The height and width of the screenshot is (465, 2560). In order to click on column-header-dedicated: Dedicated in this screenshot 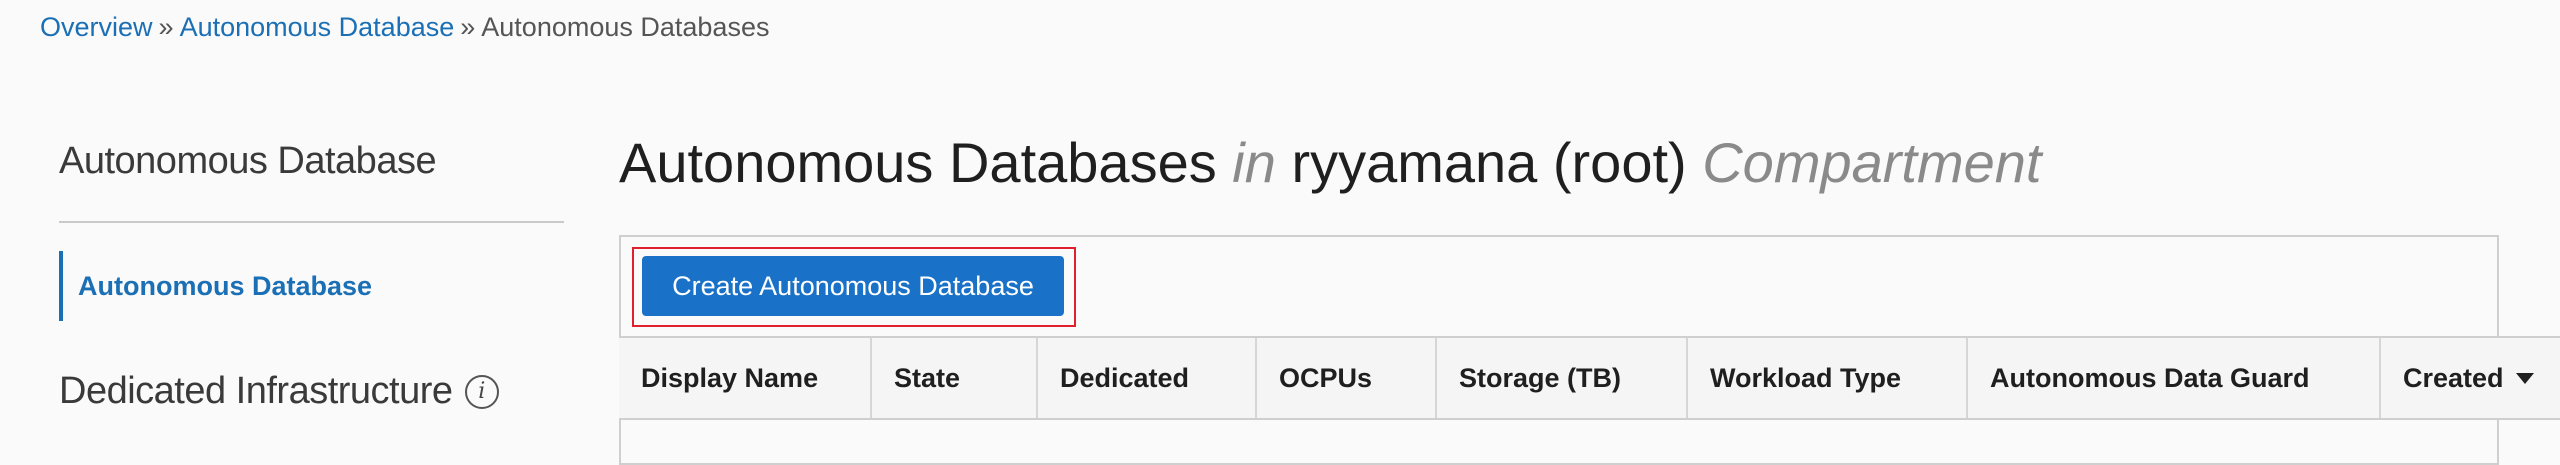, I will do `click(1147, 378)`.